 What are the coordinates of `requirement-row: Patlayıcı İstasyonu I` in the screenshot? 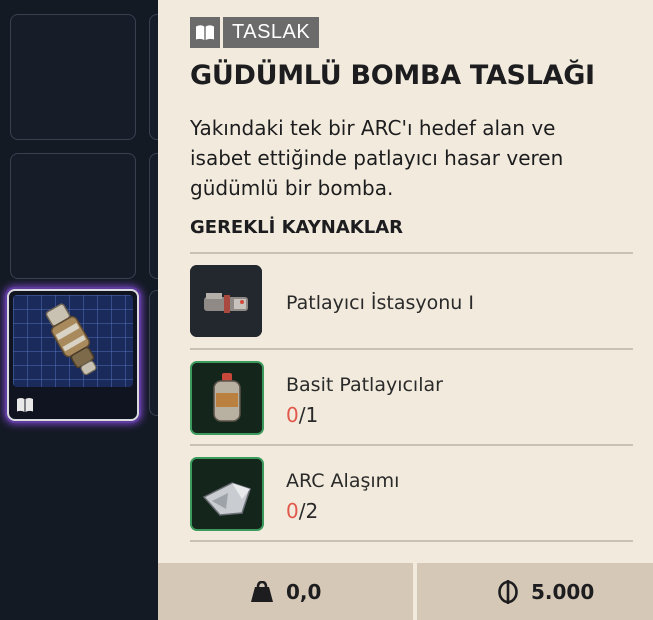 It's located at (411, 301).